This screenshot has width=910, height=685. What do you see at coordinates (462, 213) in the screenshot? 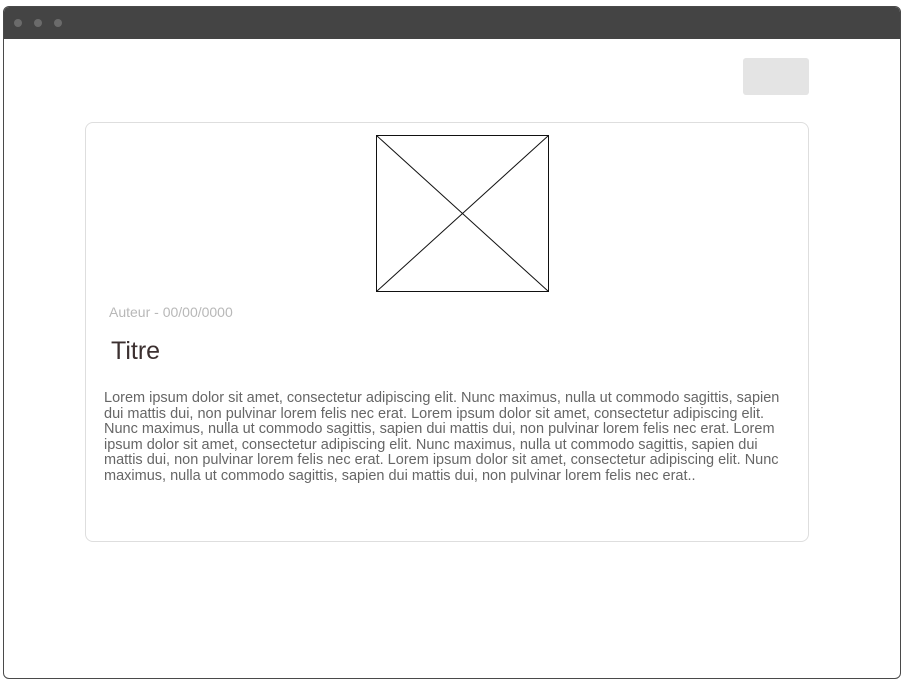
I see `image-placeholder-icon` at bounding box center [462, 213].